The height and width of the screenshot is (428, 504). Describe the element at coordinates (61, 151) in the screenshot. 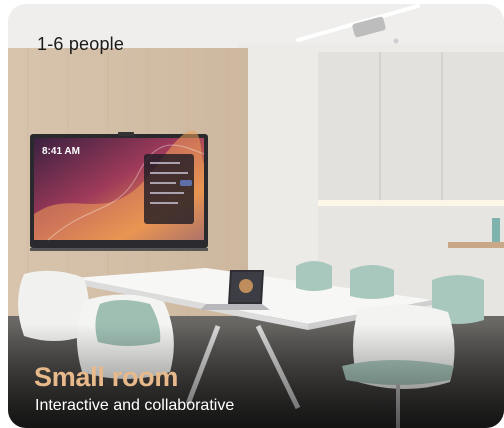

I see `display-clock: 8:41 AM` at that location.